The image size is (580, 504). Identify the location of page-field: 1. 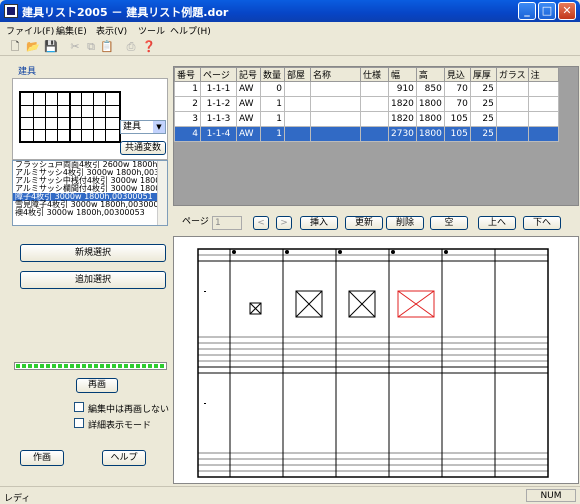
(227, 223).